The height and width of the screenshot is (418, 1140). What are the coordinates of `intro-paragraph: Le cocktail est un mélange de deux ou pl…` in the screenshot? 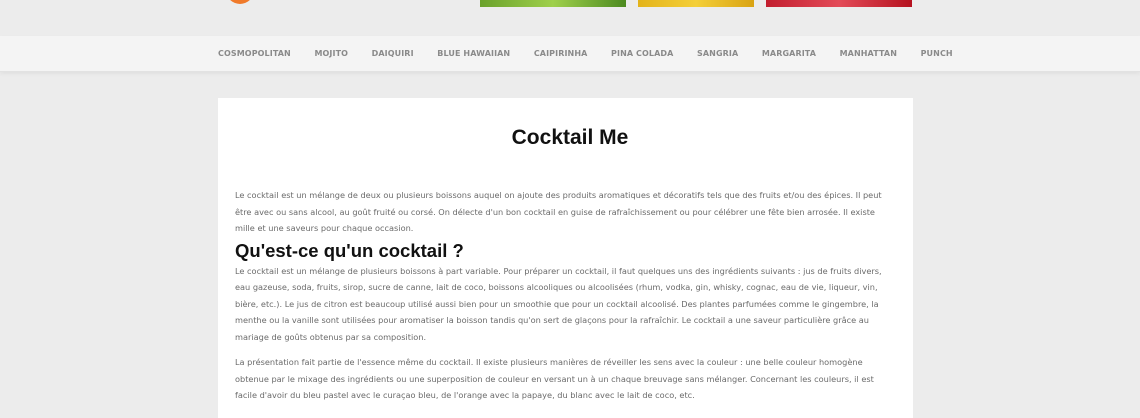 It's located at (558, 211).